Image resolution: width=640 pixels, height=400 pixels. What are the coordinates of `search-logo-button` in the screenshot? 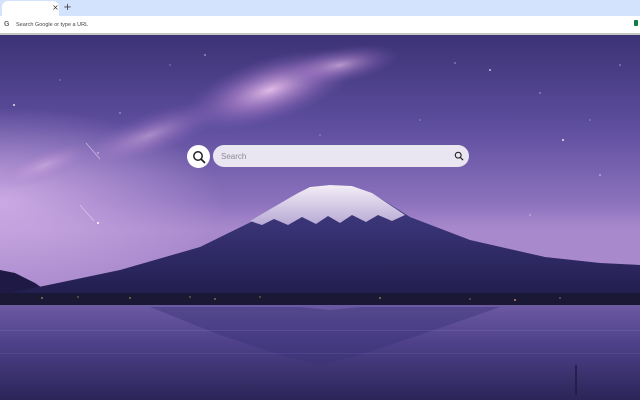 It's located at (198, 156).